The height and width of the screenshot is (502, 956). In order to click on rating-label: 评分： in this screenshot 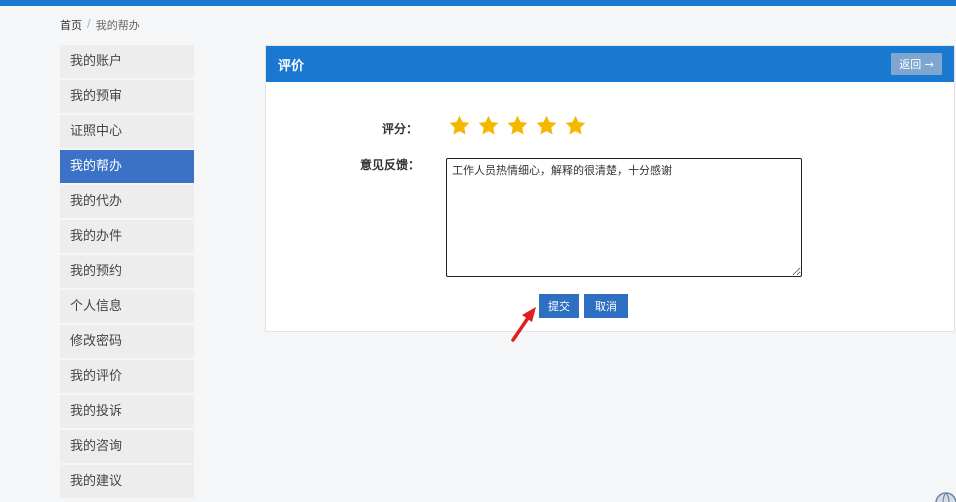, I will do `click(400, 129)`.